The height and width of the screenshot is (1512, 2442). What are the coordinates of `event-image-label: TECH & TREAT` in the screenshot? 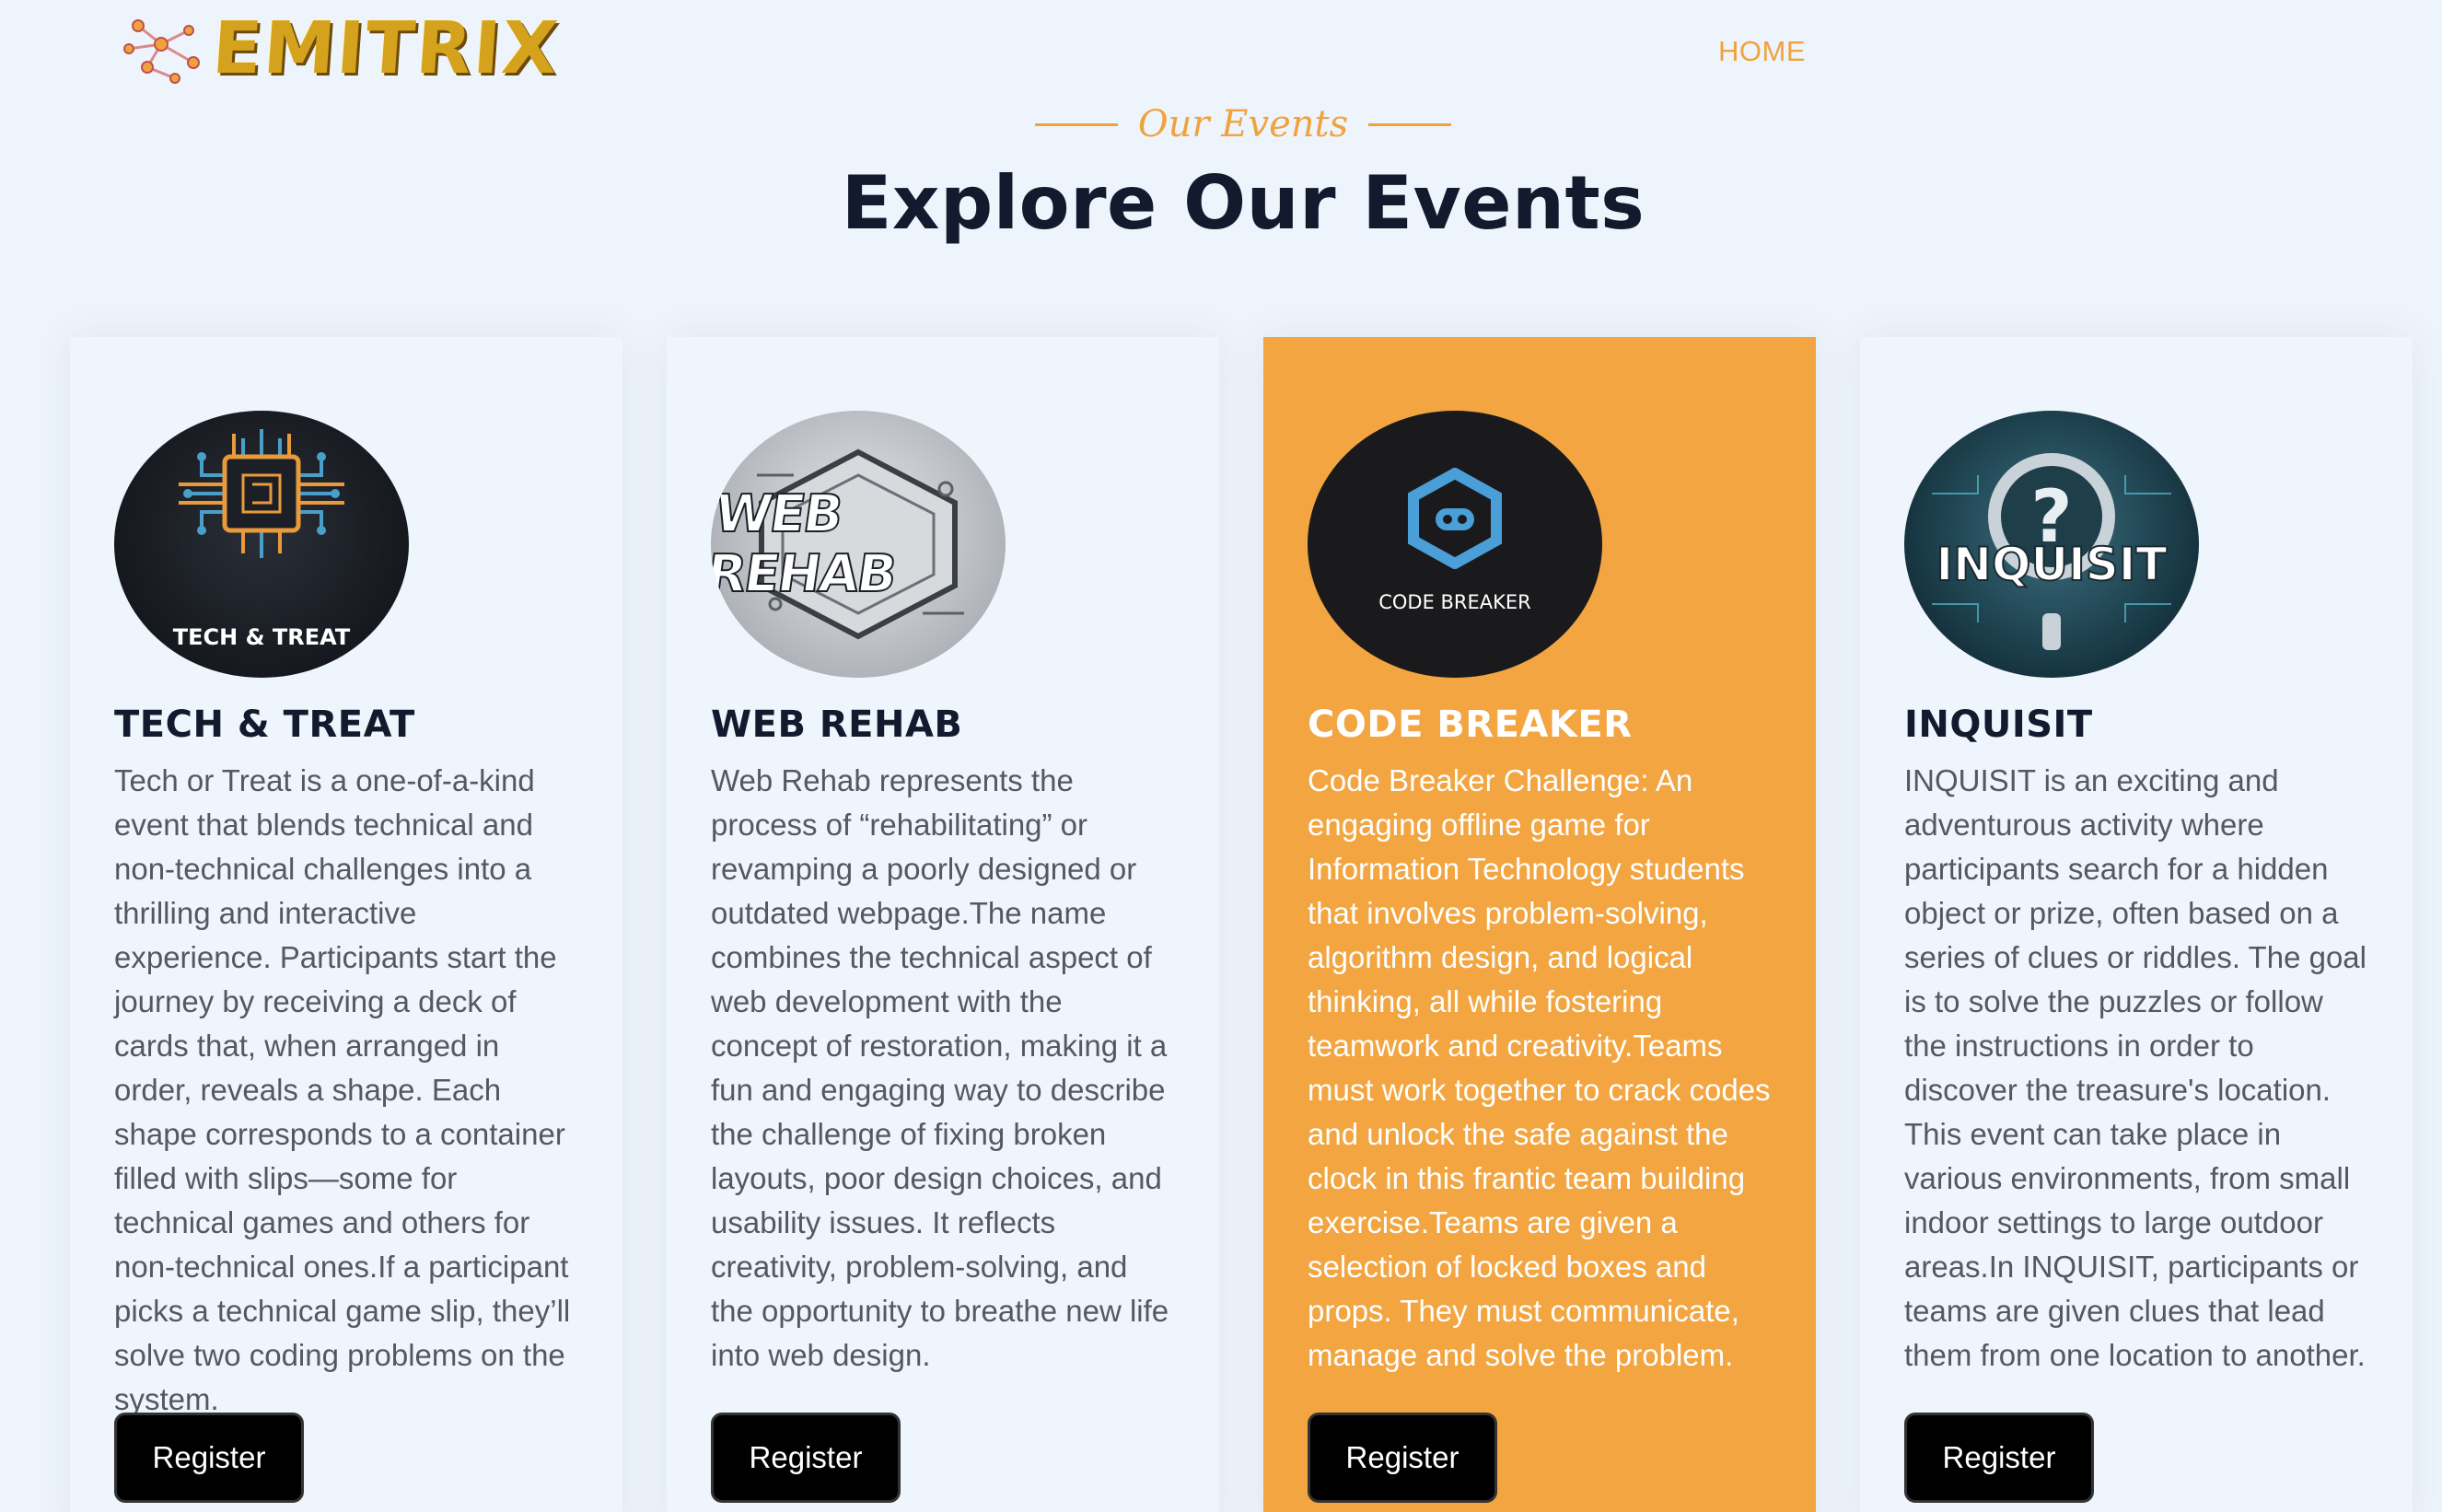 It's located at (261, 637).